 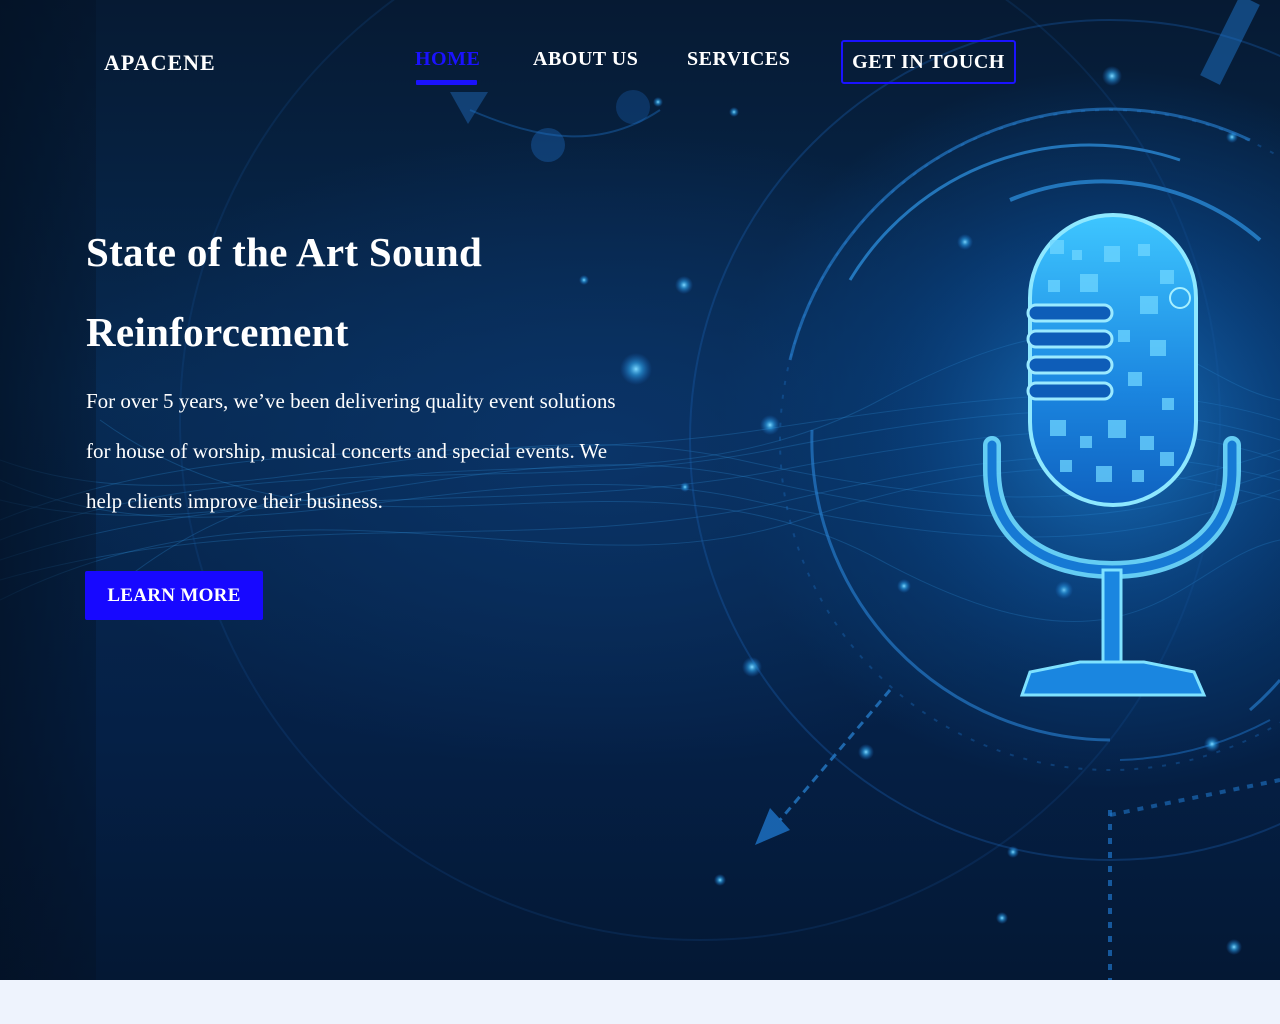 What do you see at coordinates (928, 62) in the screenshot?
I see `get-in-touch-button: GET IN TOUCH` at bounding box center [928, 62].